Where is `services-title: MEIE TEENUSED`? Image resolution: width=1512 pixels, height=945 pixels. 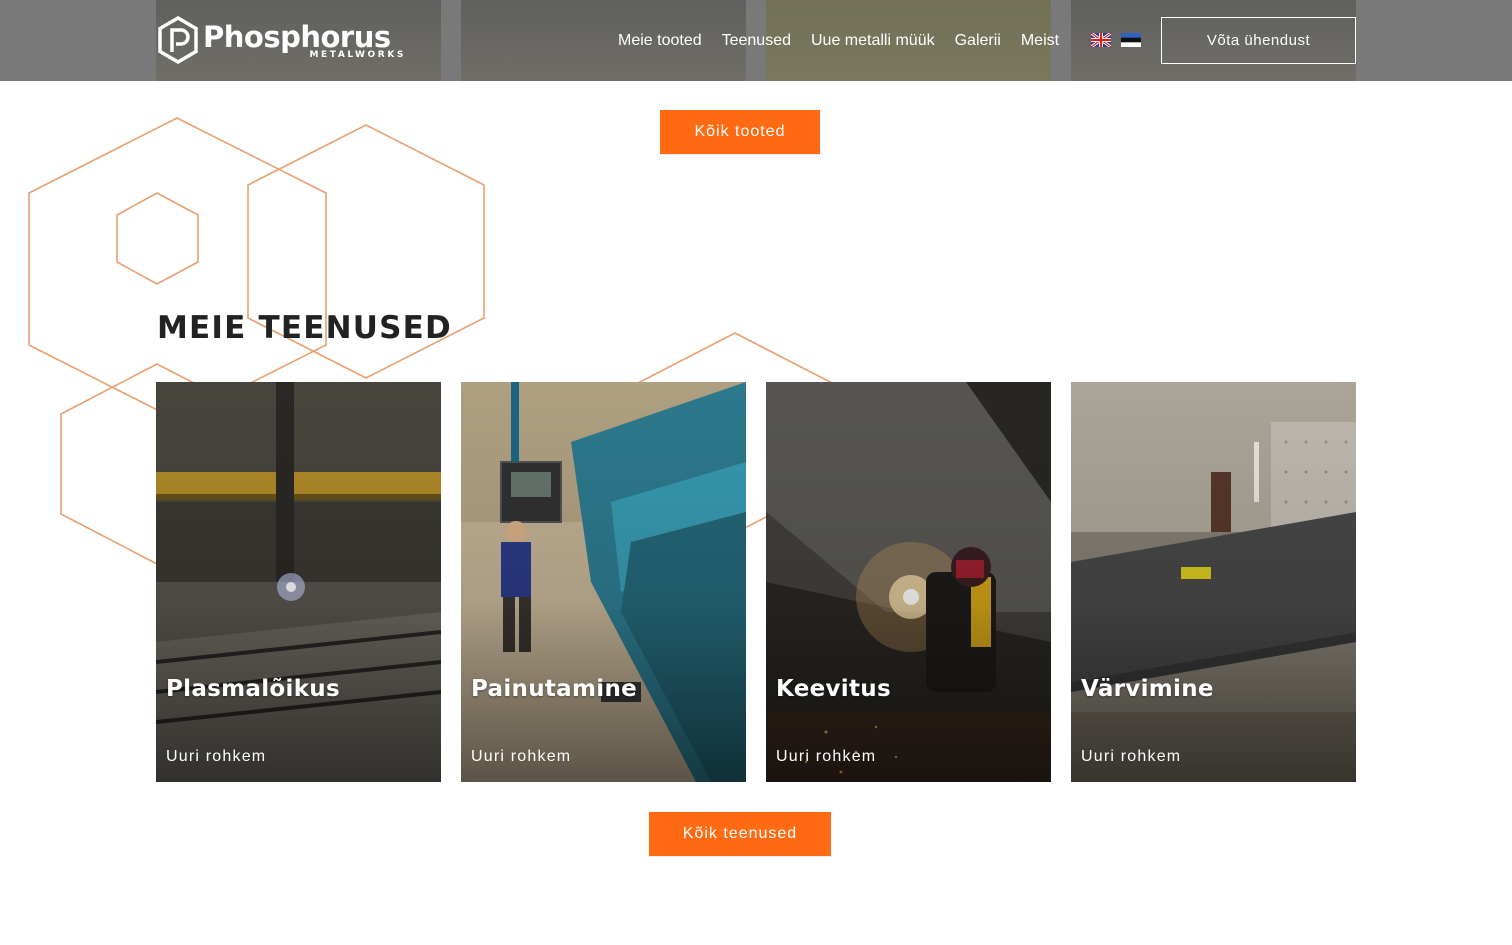
services-title: MEIE TEENUSED is located at coordinates (304, 328).